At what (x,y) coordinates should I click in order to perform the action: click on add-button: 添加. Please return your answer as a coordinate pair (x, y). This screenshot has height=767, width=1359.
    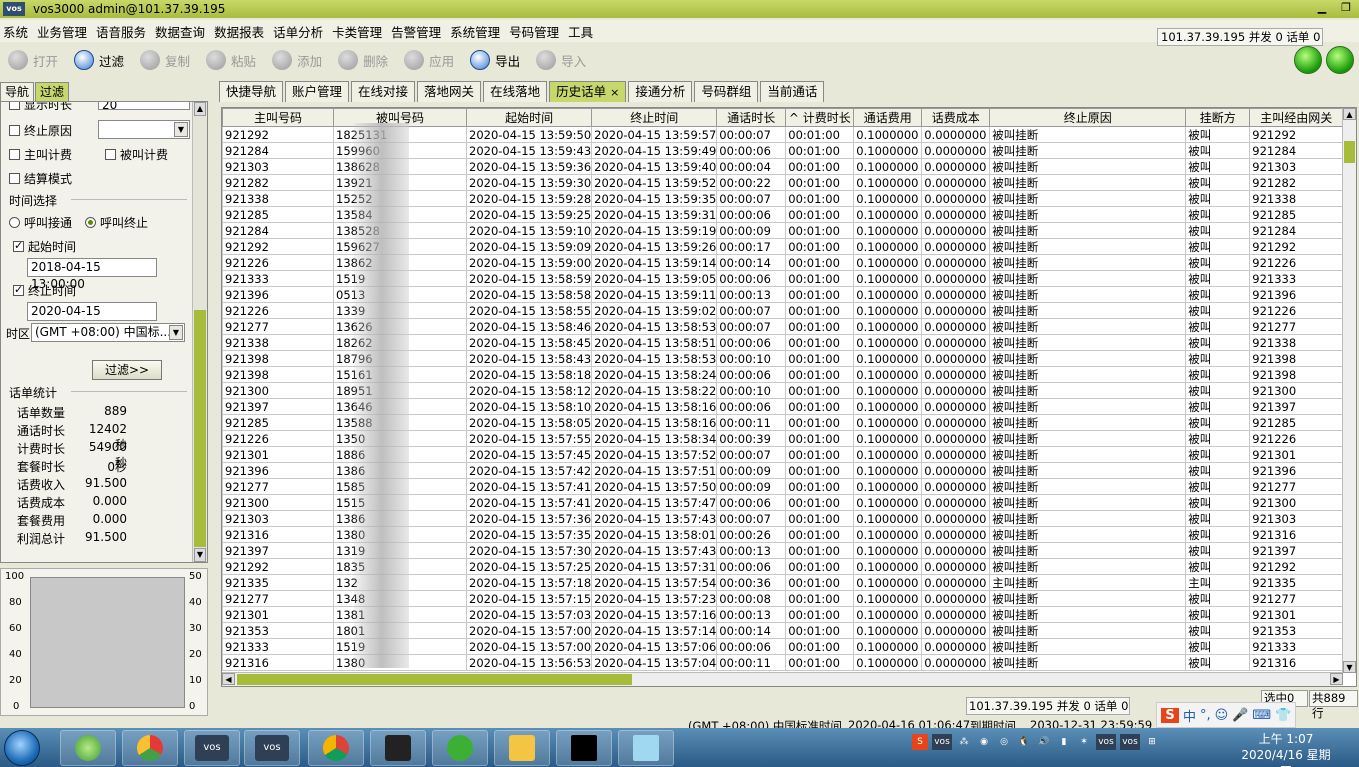
    Looking at the image, I should click on (297, 60).